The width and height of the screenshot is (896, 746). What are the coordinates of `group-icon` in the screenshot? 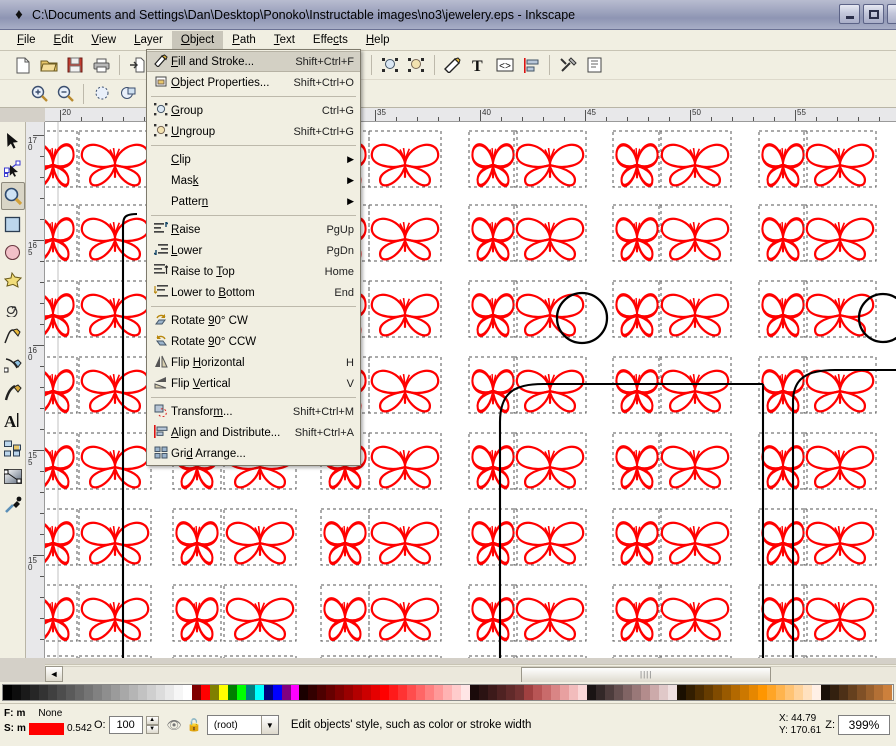 It's located at (390, 65).